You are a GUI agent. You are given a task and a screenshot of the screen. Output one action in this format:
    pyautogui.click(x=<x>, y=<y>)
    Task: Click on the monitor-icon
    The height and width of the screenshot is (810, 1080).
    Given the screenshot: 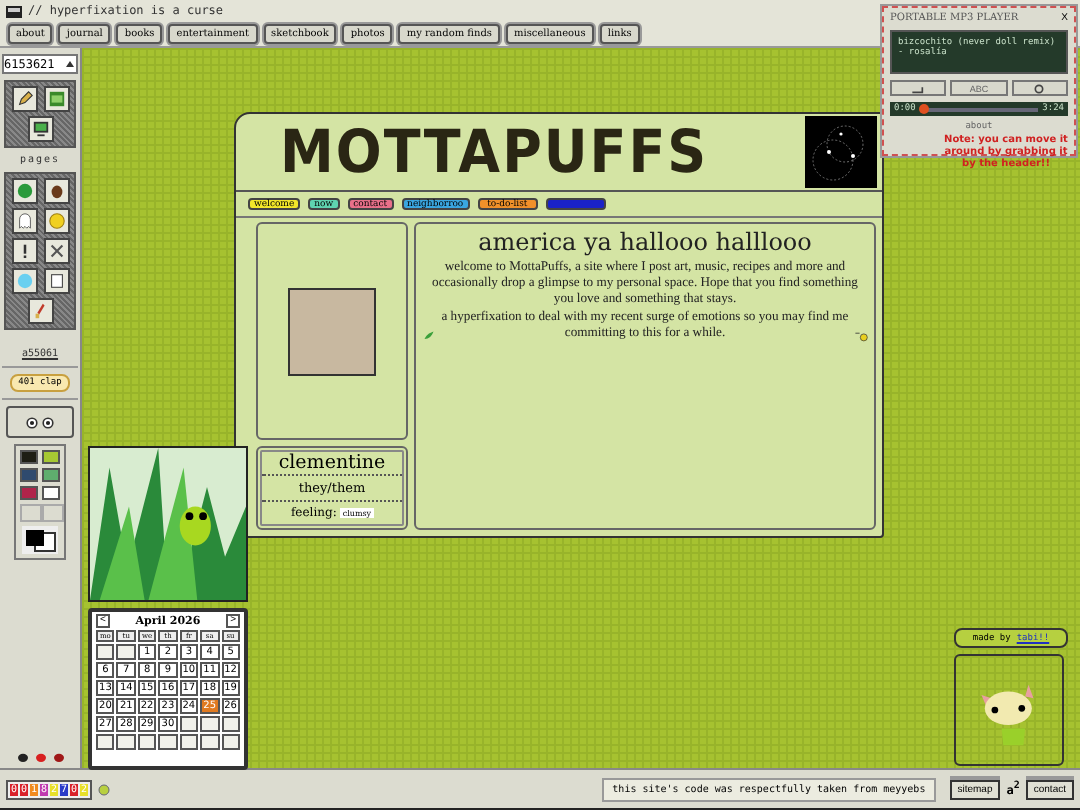 What is the action you would take?
    pyautogui.click(x=40, y=129)
    